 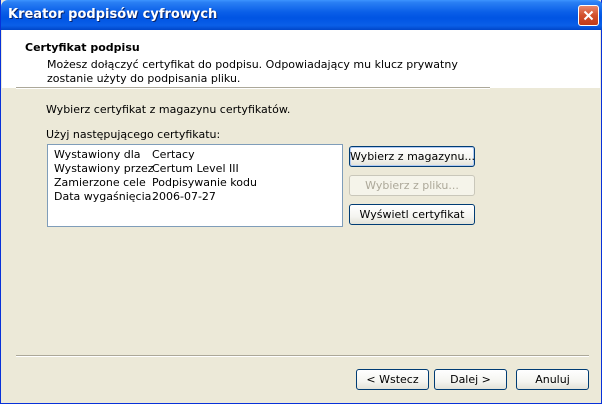 What do you see at coordinates (253, 88) in the screenshot?
I see `header-divider` at bounding box center [253, 88].